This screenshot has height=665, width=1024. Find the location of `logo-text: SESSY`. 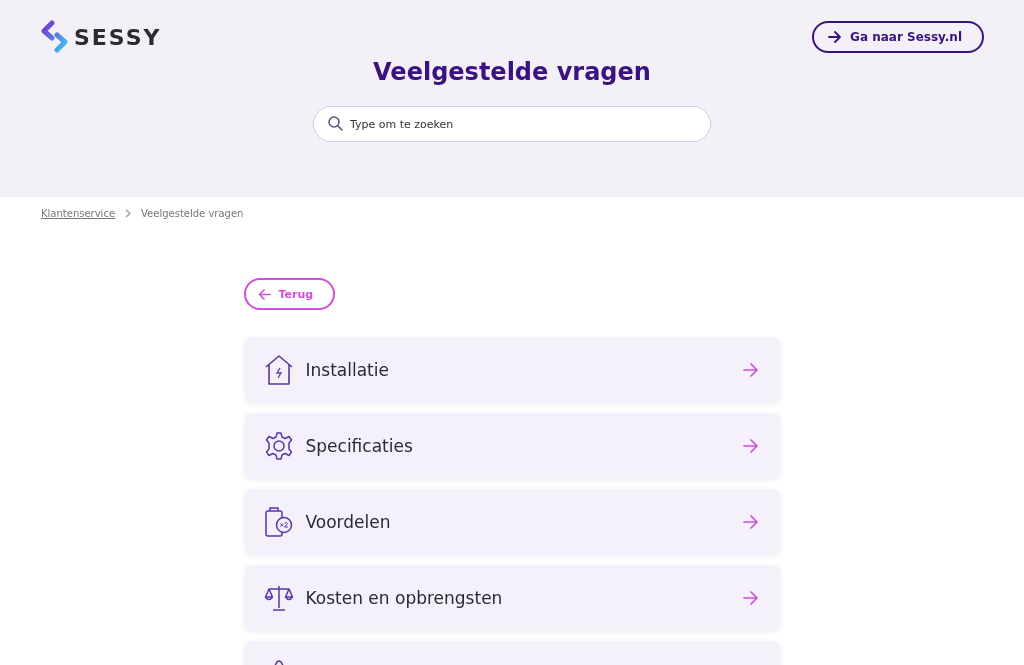

logo-text: SESSY is located at coordinates (118, 37).